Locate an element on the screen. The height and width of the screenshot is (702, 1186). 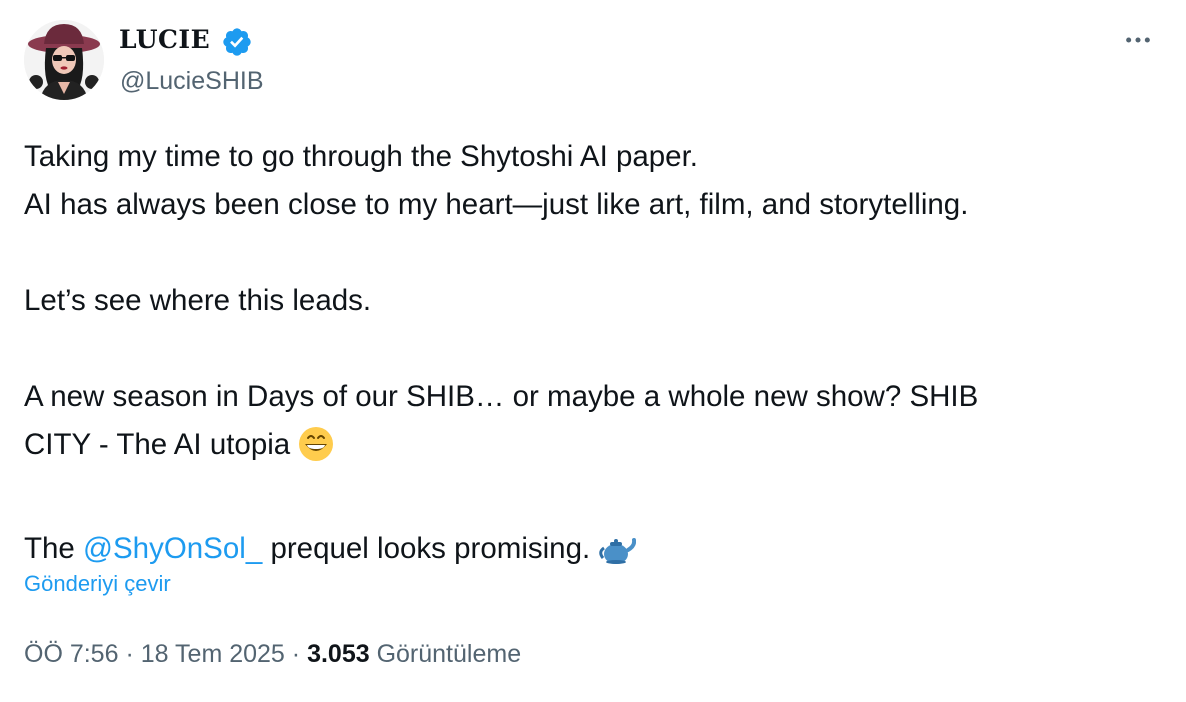
tweet-line-with-emoji: CITY - The AI utopia is located at coordinates (594, 449).